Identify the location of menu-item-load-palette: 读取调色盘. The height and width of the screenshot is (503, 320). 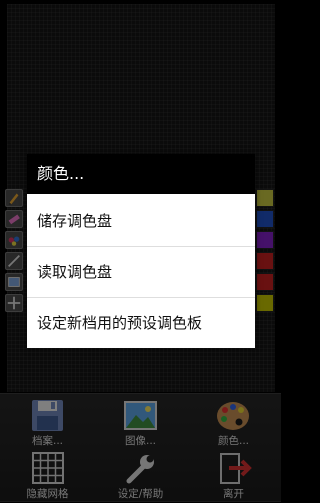
(141, 272).